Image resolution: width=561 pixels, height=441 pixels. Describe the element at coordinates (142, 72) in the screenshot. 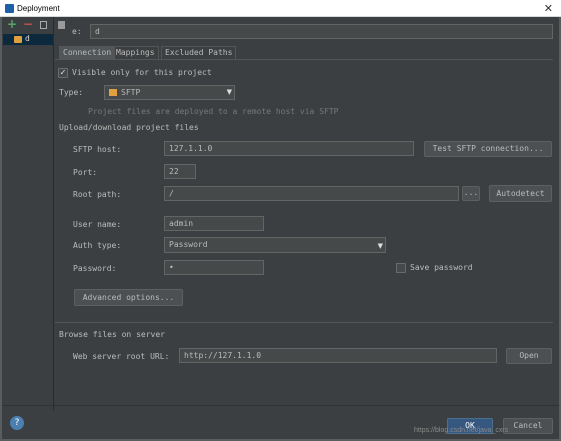

I see `visible-only-label: Visible only for this project` at that location.